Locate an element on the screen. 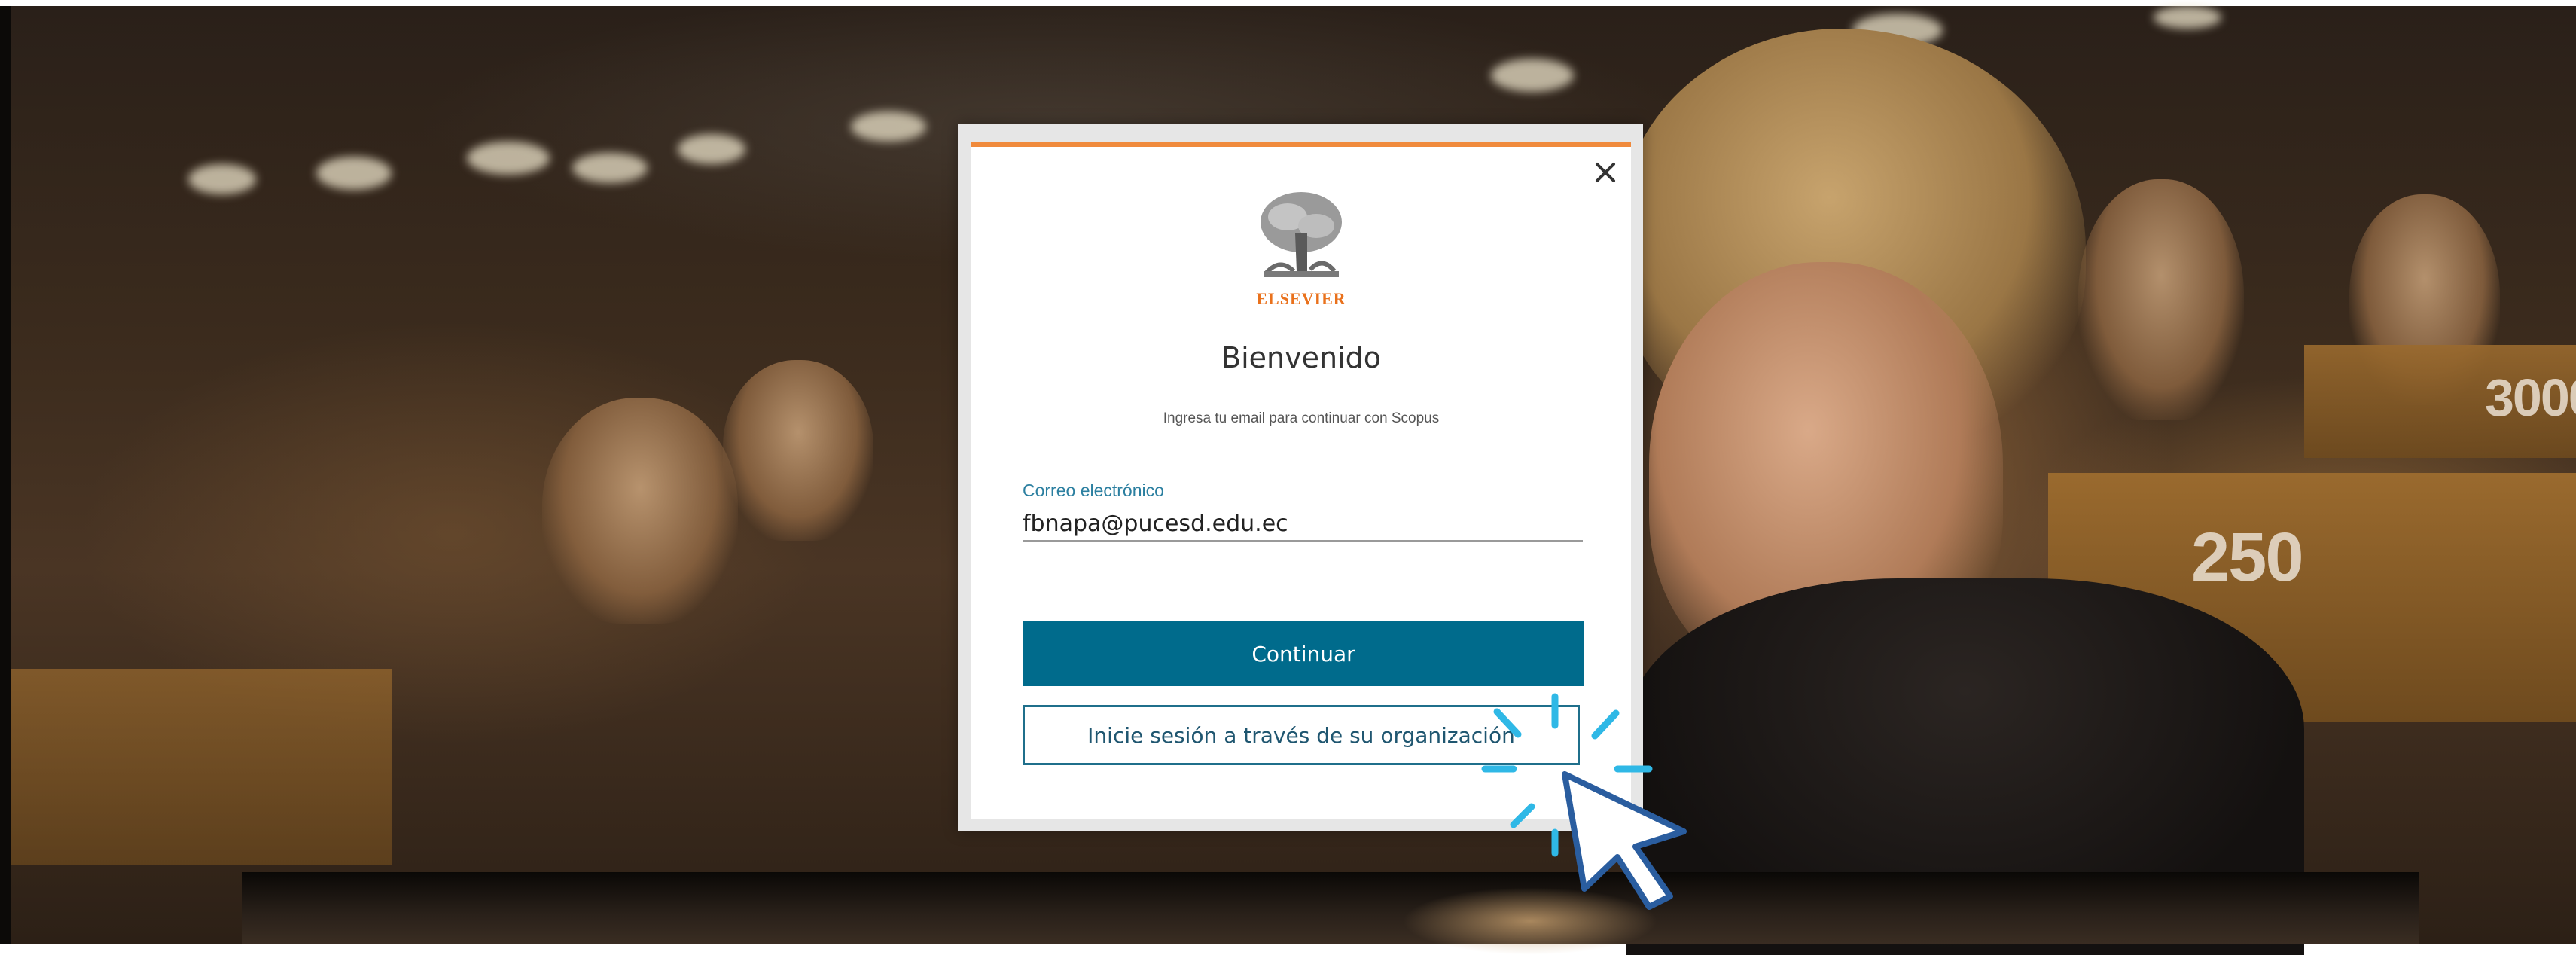 The height and width of the screenshot is (955, 2576). close-button is located at coordinates (1605, 172).